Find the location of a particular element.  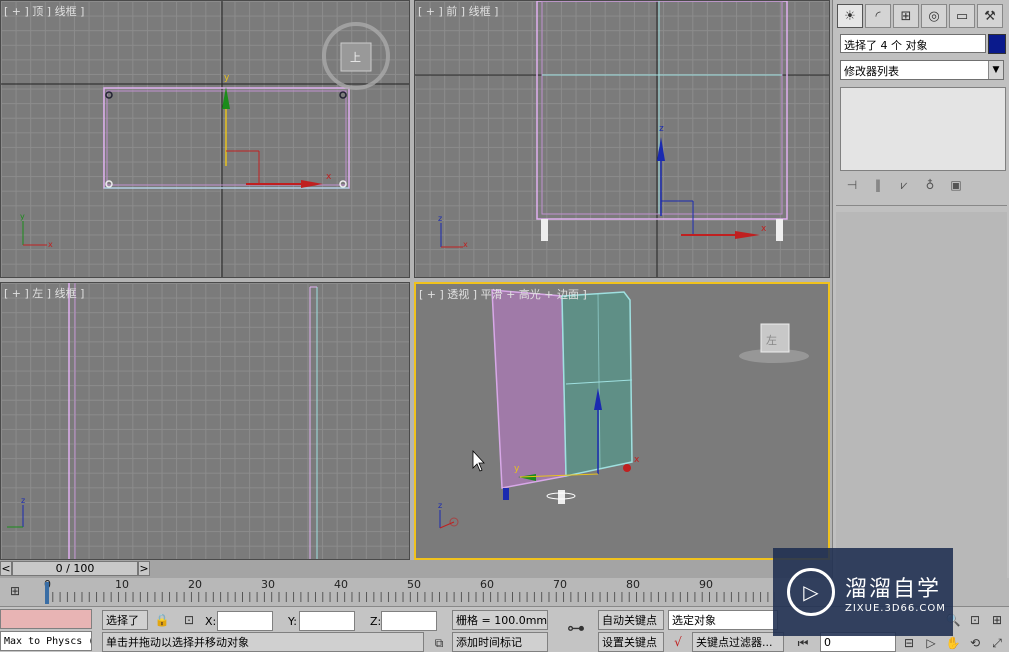

create-icon: ☀ is located at coordinates (850, 16).